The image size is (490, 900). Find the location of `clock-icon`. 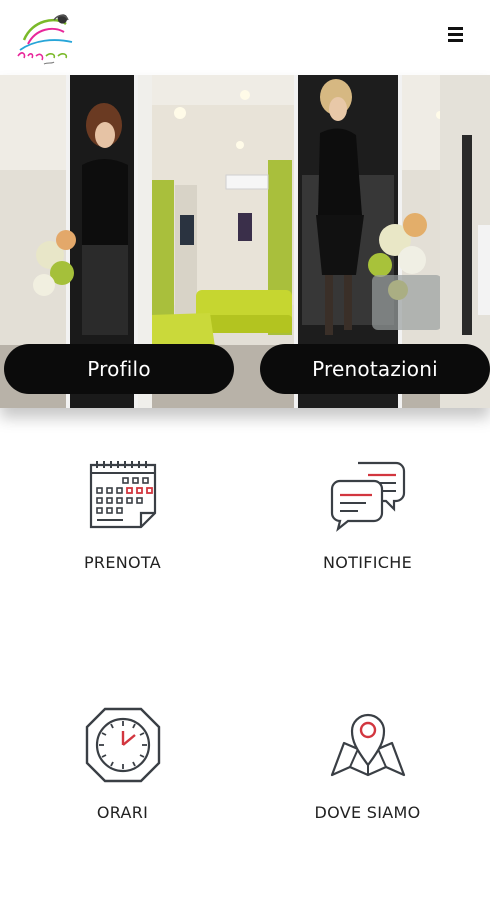

clock-icon is located at coordinates (122, 745).